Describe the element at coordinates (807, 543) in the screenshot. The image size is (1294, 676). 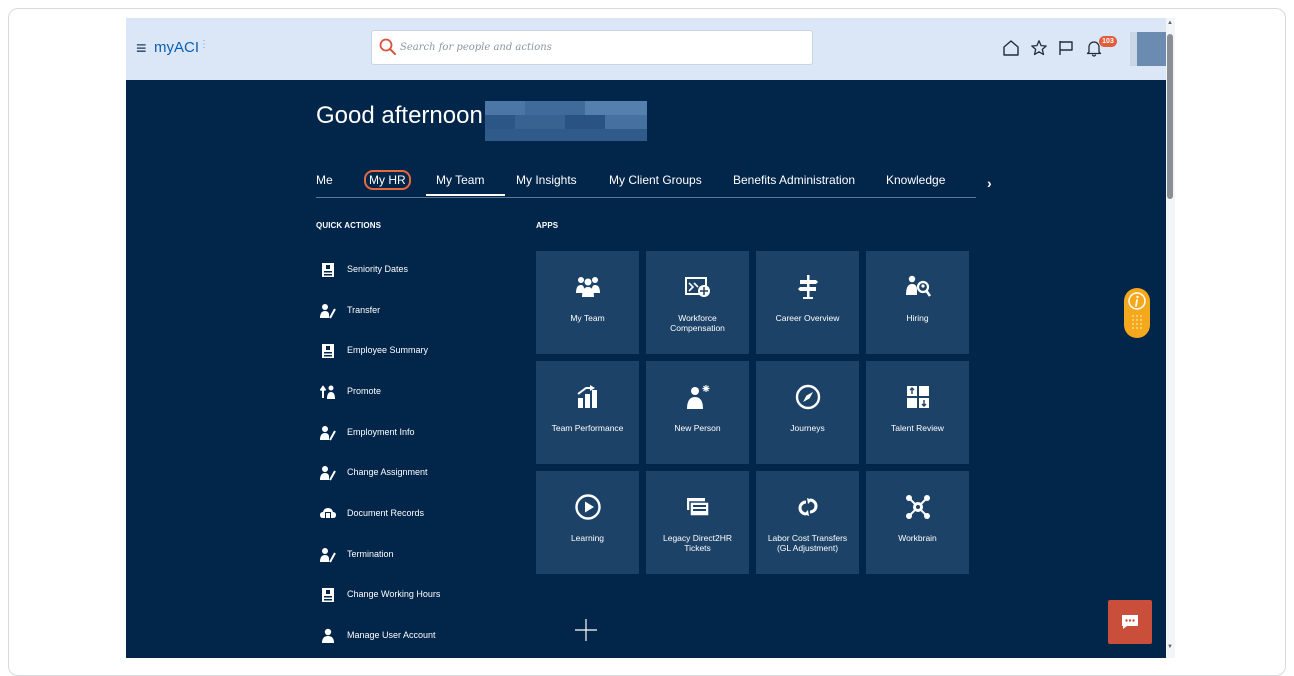
I see `app-tile-label: Labor Cost Transfers (GL Adjustment)` at that location.